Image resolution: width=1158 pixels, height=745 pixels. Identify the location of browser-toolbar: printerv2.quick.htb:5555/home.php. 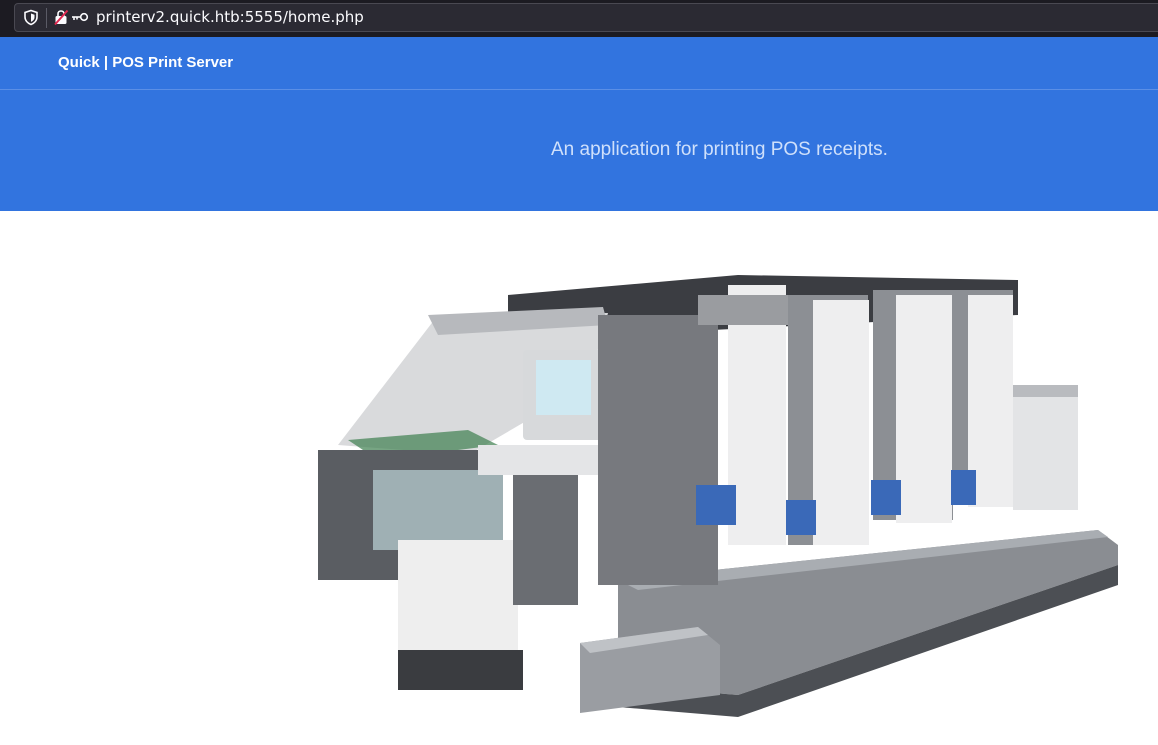
(579, 18).